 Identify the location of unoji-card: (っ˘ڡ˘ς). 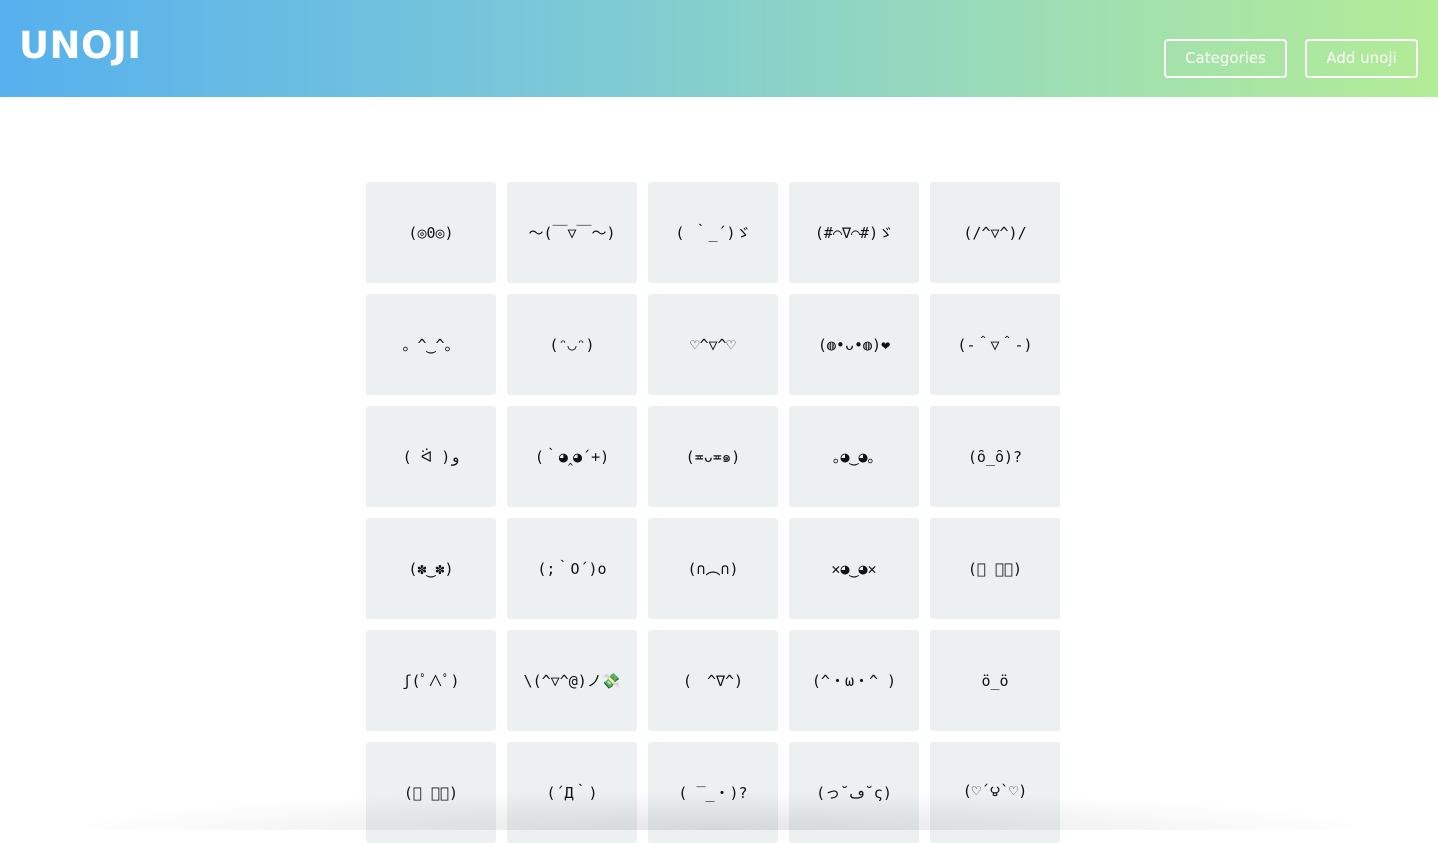
(854, 792).